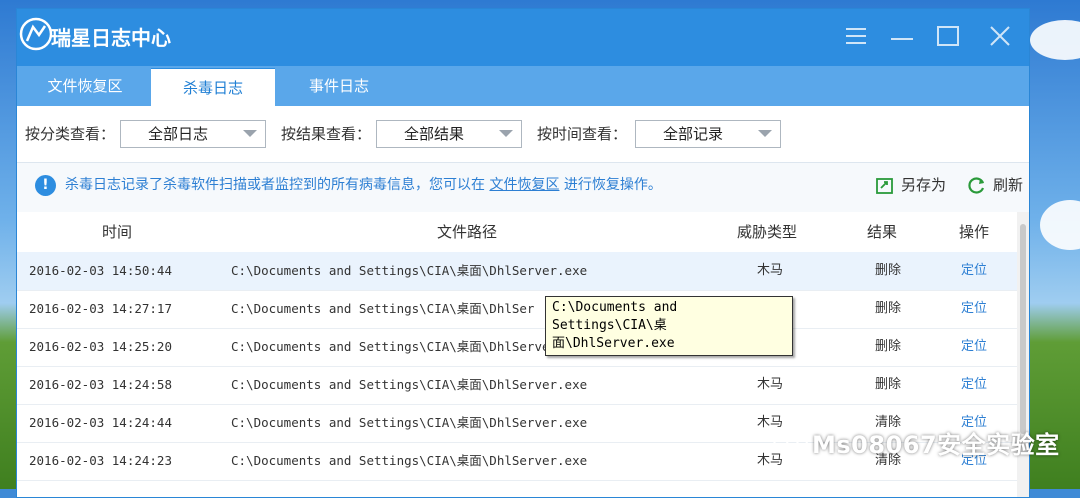 This screenshot has width=1080, height=498. I want to click on column-header-time: 时间, so click(117, 232).